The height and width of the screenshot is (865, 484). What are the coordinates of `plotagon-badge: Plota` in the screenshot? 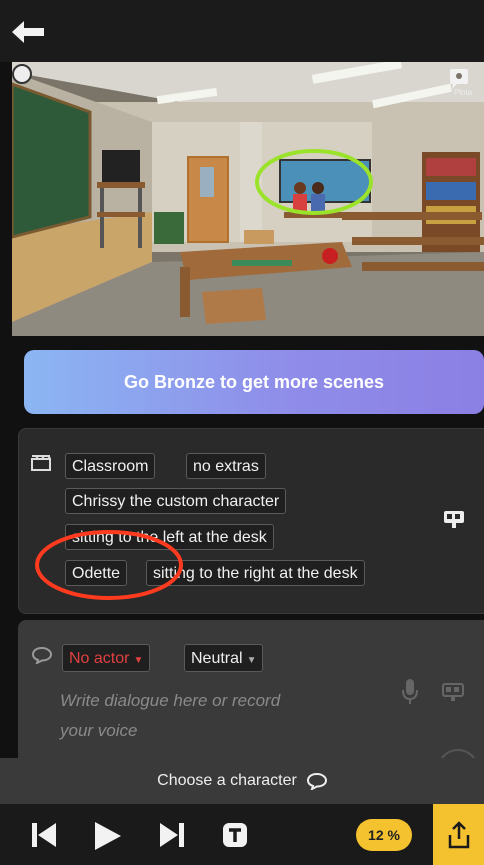 It's located at (463, 84).